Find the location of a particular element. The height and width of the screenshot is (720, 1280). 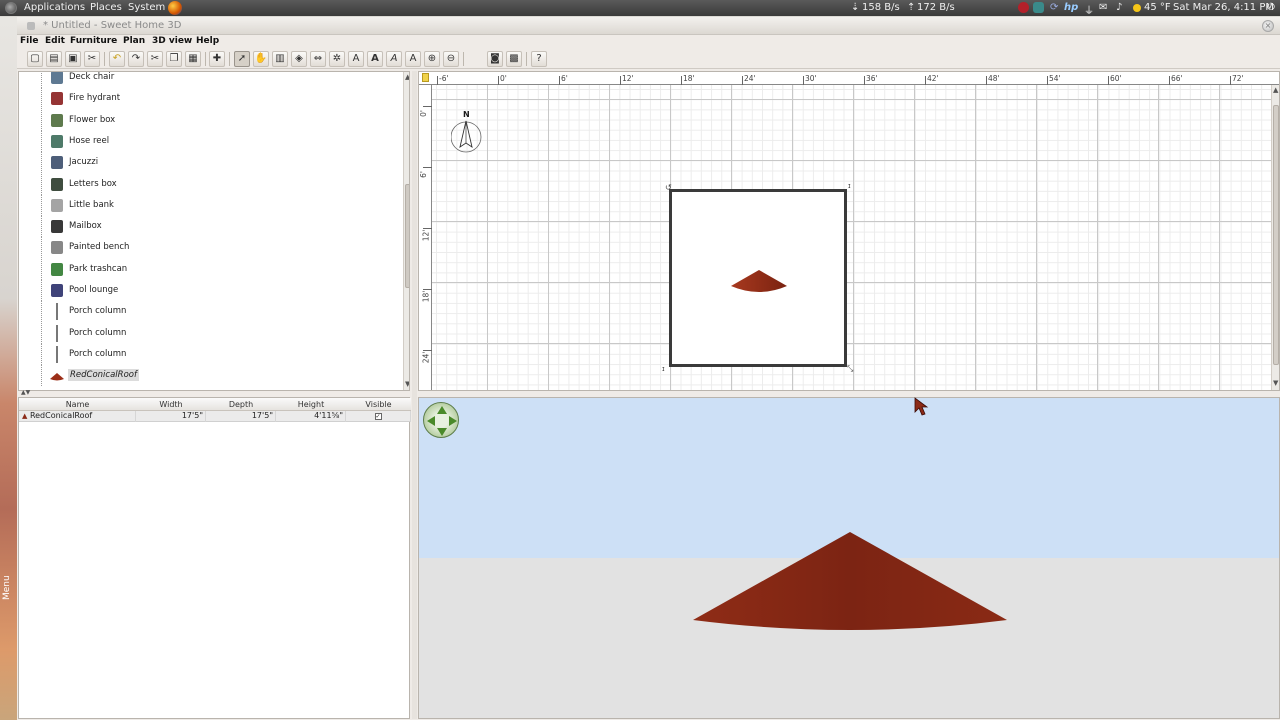

scroll-up-icon: ▲ is located at coordinates (407, 77).